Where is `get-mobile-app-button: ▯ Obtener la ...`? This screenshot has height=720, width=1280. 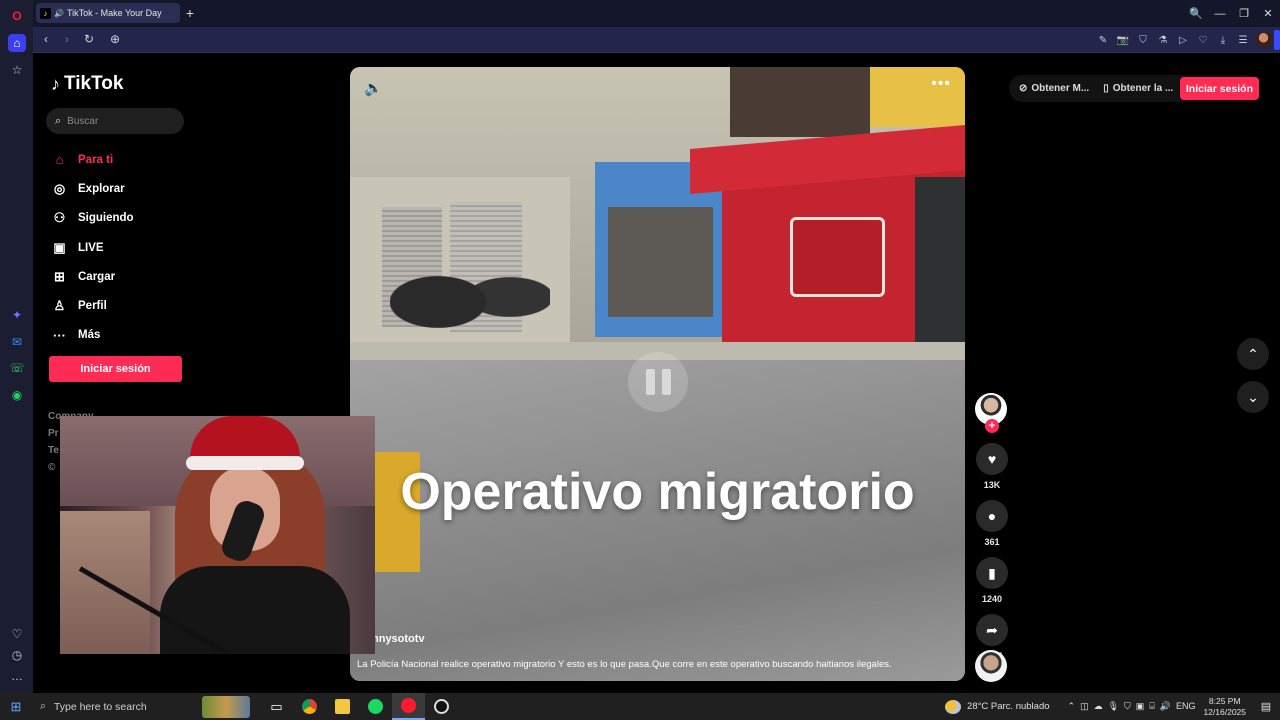 get-mobile-app-button: ▯ Obtener la ... is located at coordinates (1138, 88).